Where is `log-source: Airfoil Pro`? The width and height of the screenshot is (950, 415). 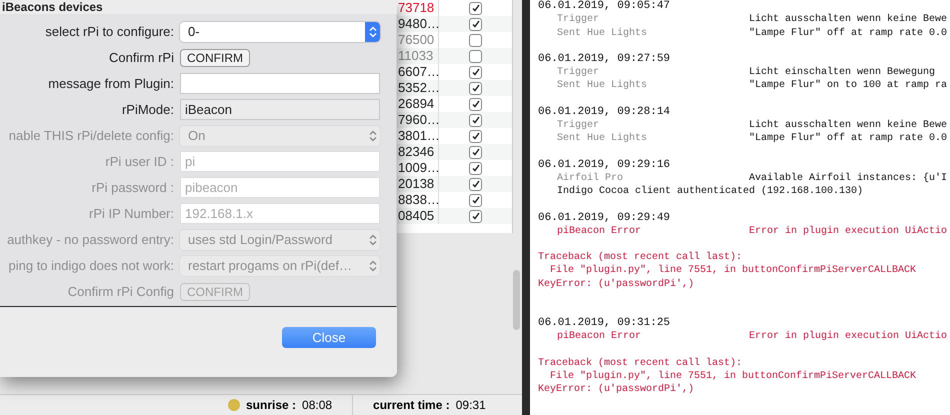 log-source: Airfoil Pro is located at coordinates (590, 179).